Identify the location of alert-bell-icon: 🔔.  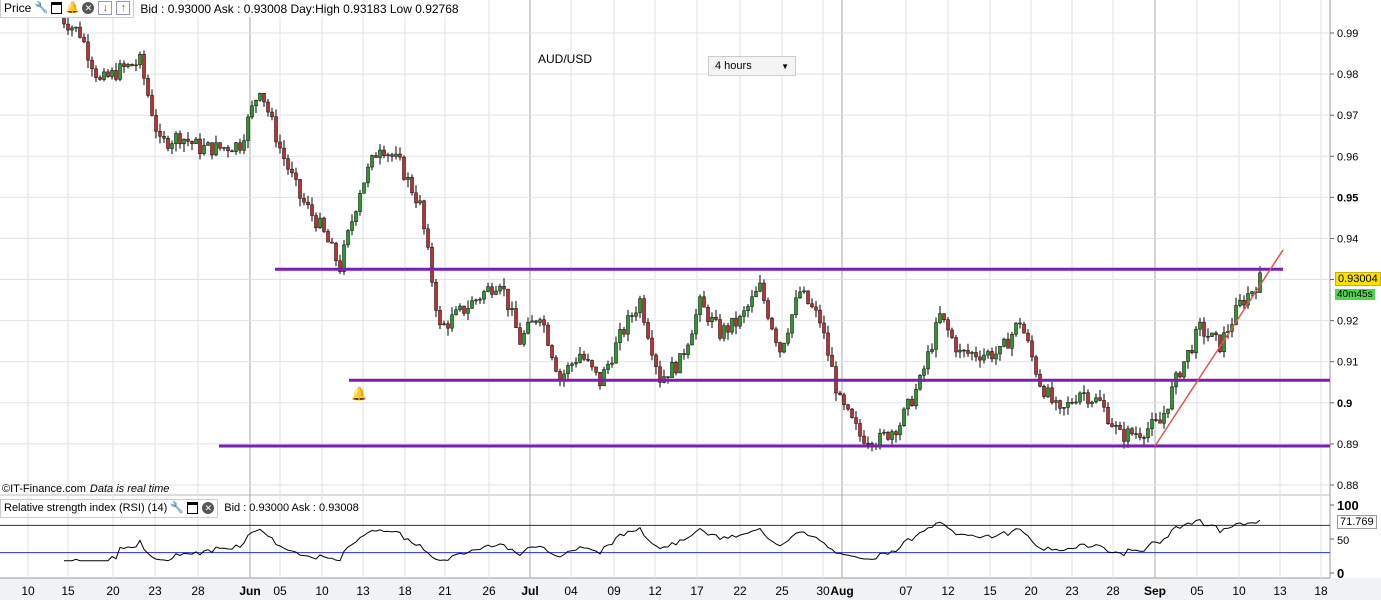
(359, 393).